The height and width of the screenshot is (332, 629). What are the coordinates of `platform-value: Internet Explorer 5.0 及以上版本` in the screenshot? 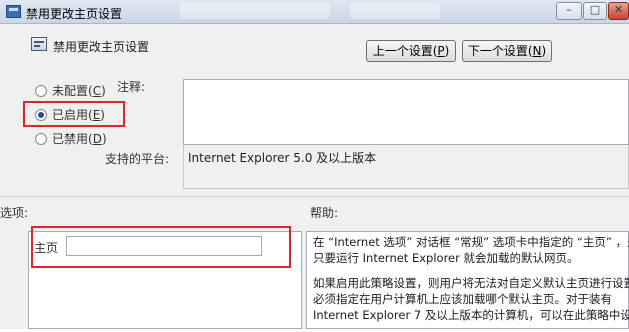 It's located at (282, 158).